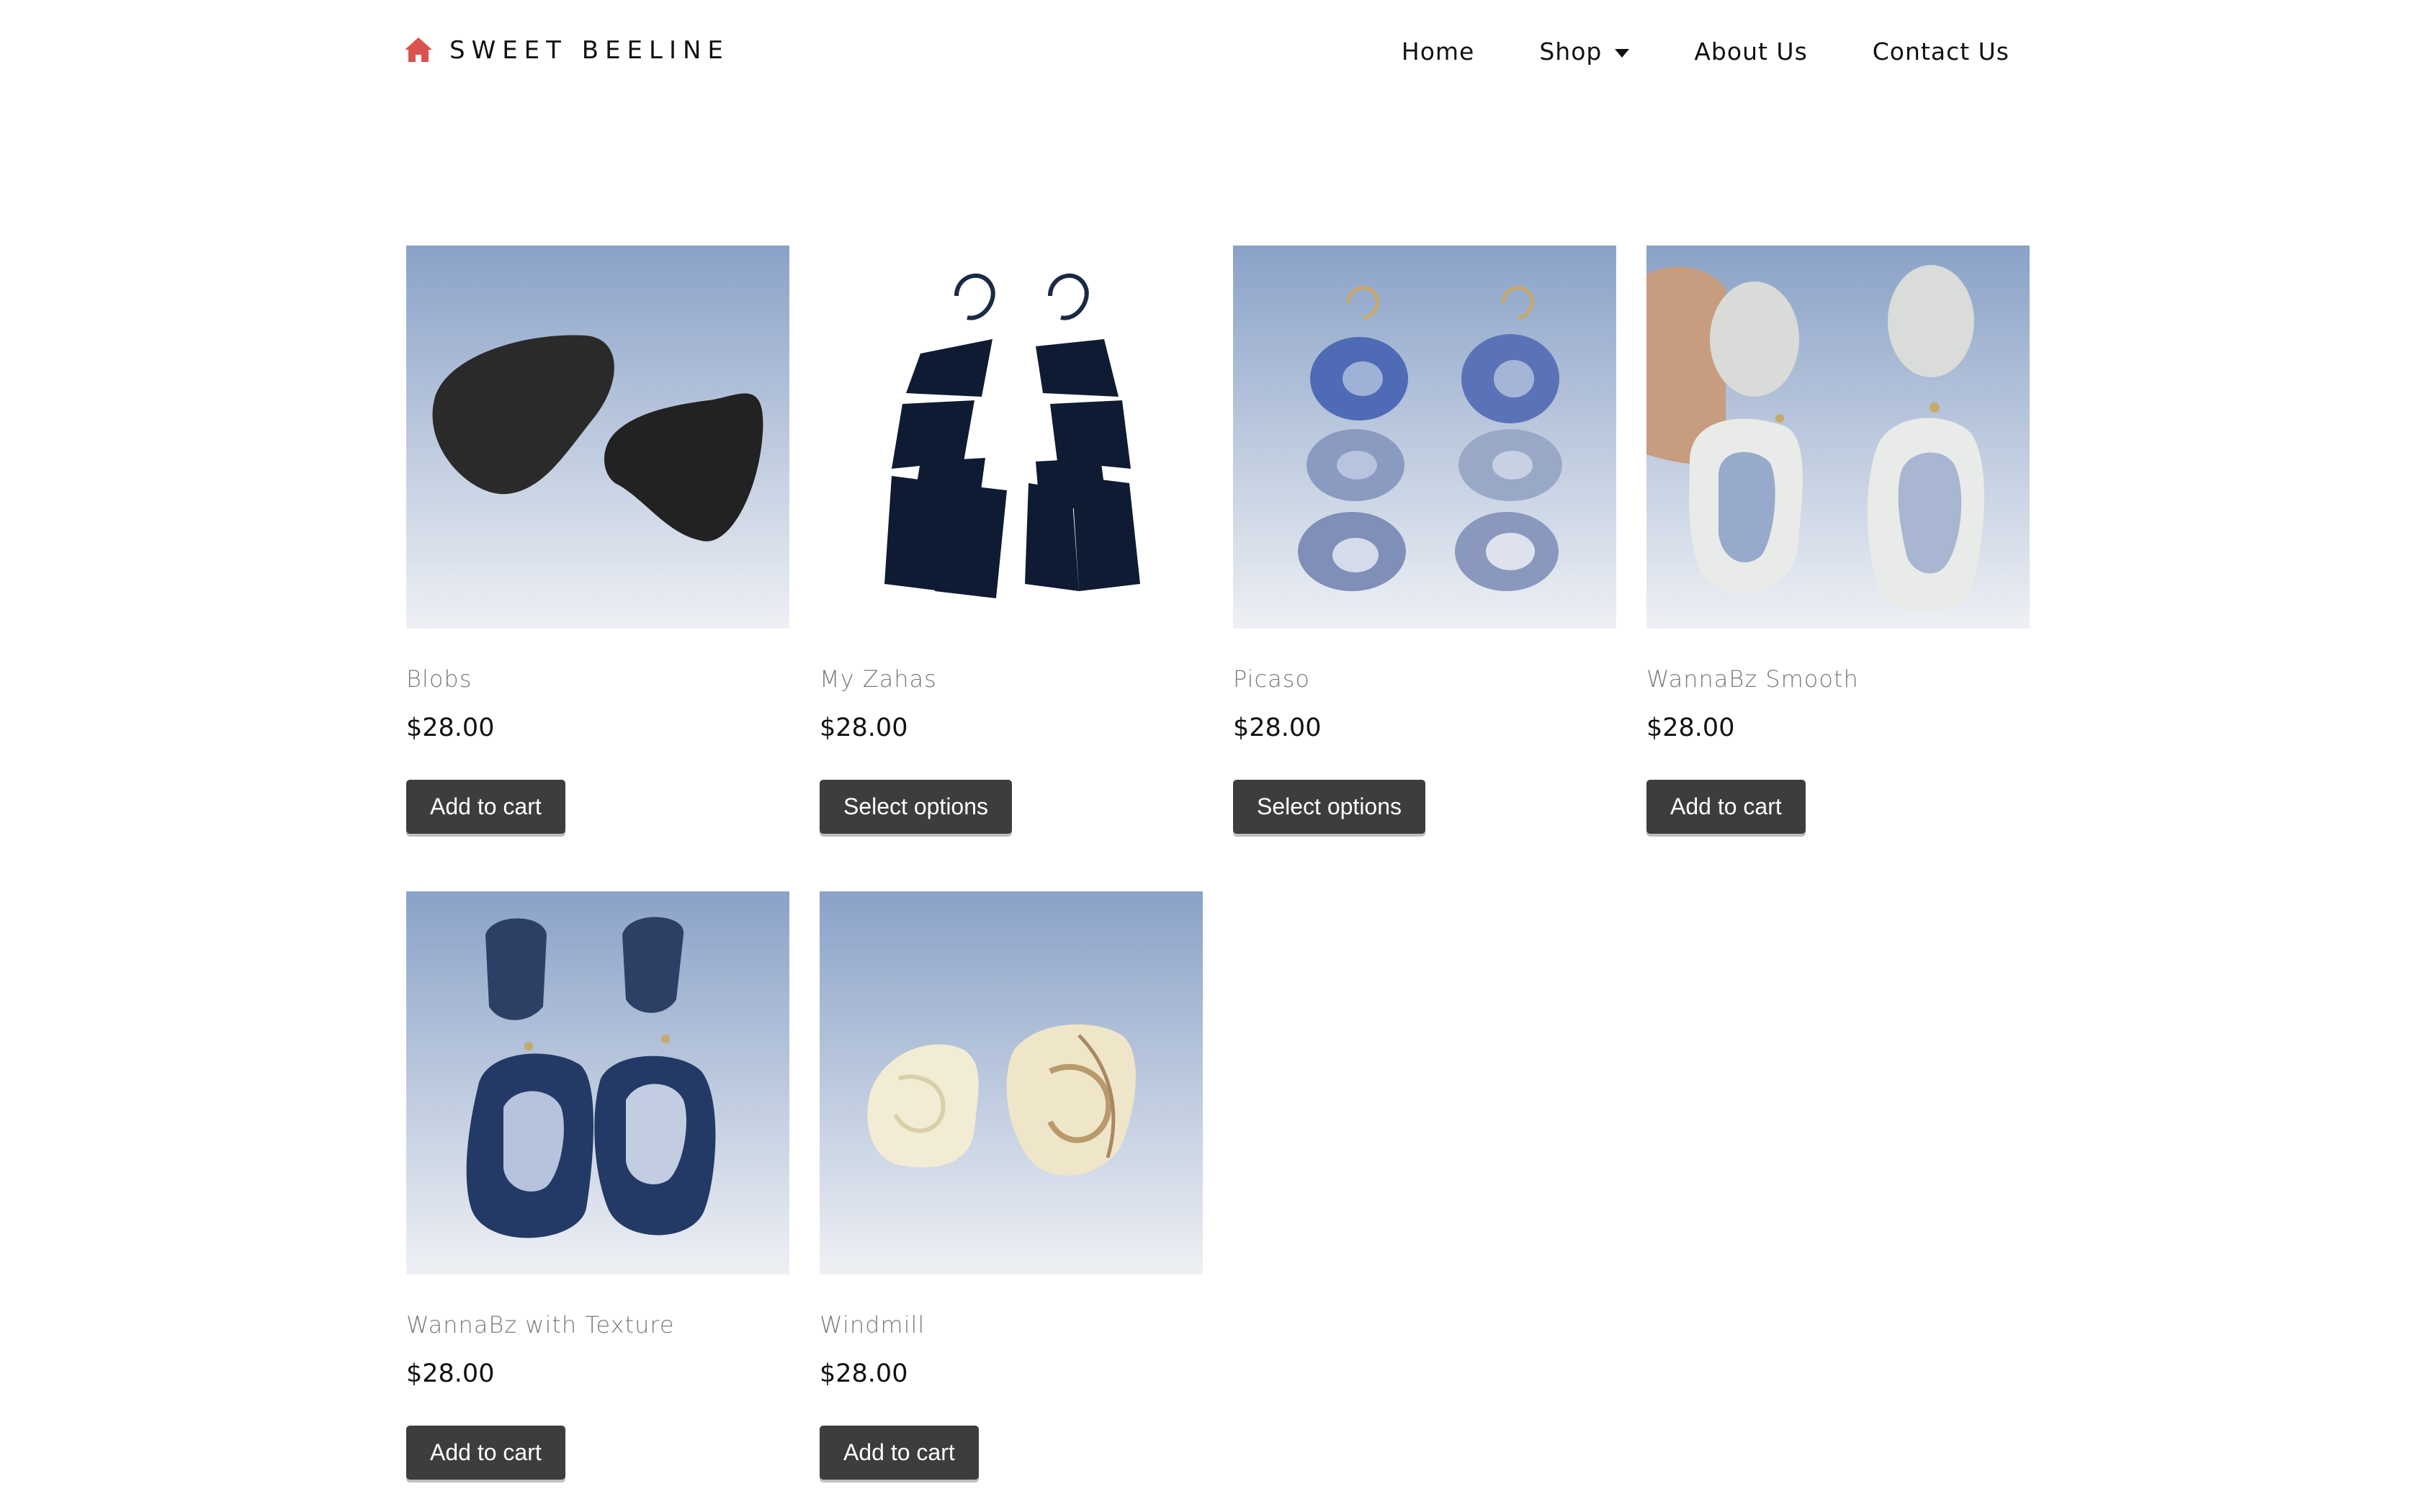 The image size is (2420, 1512). I want to click on product-title: WannaBz with Texture, so click(597, 1324).